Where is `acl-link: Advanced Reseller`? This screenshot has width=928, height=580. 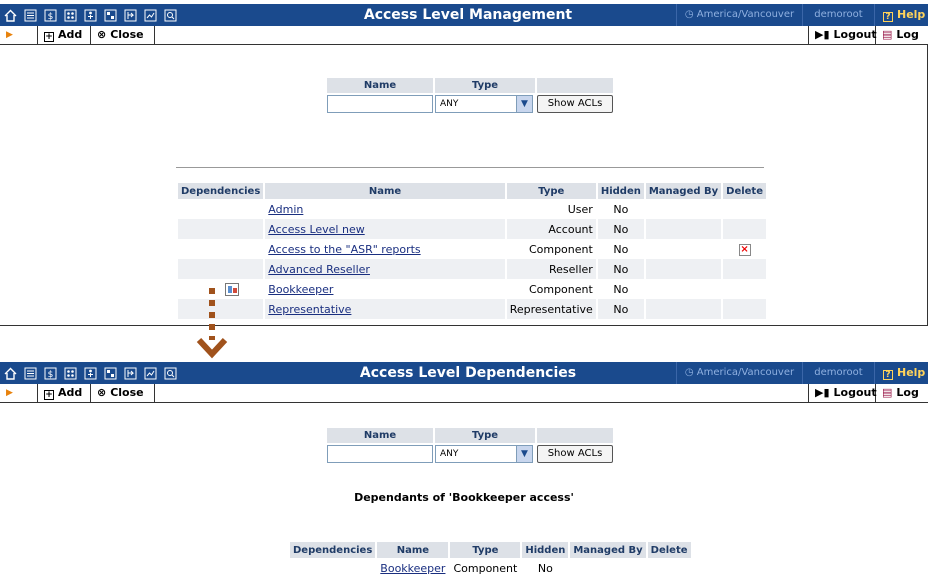 acl-link: Advanced Reseller is located at coordinates (319, 269).